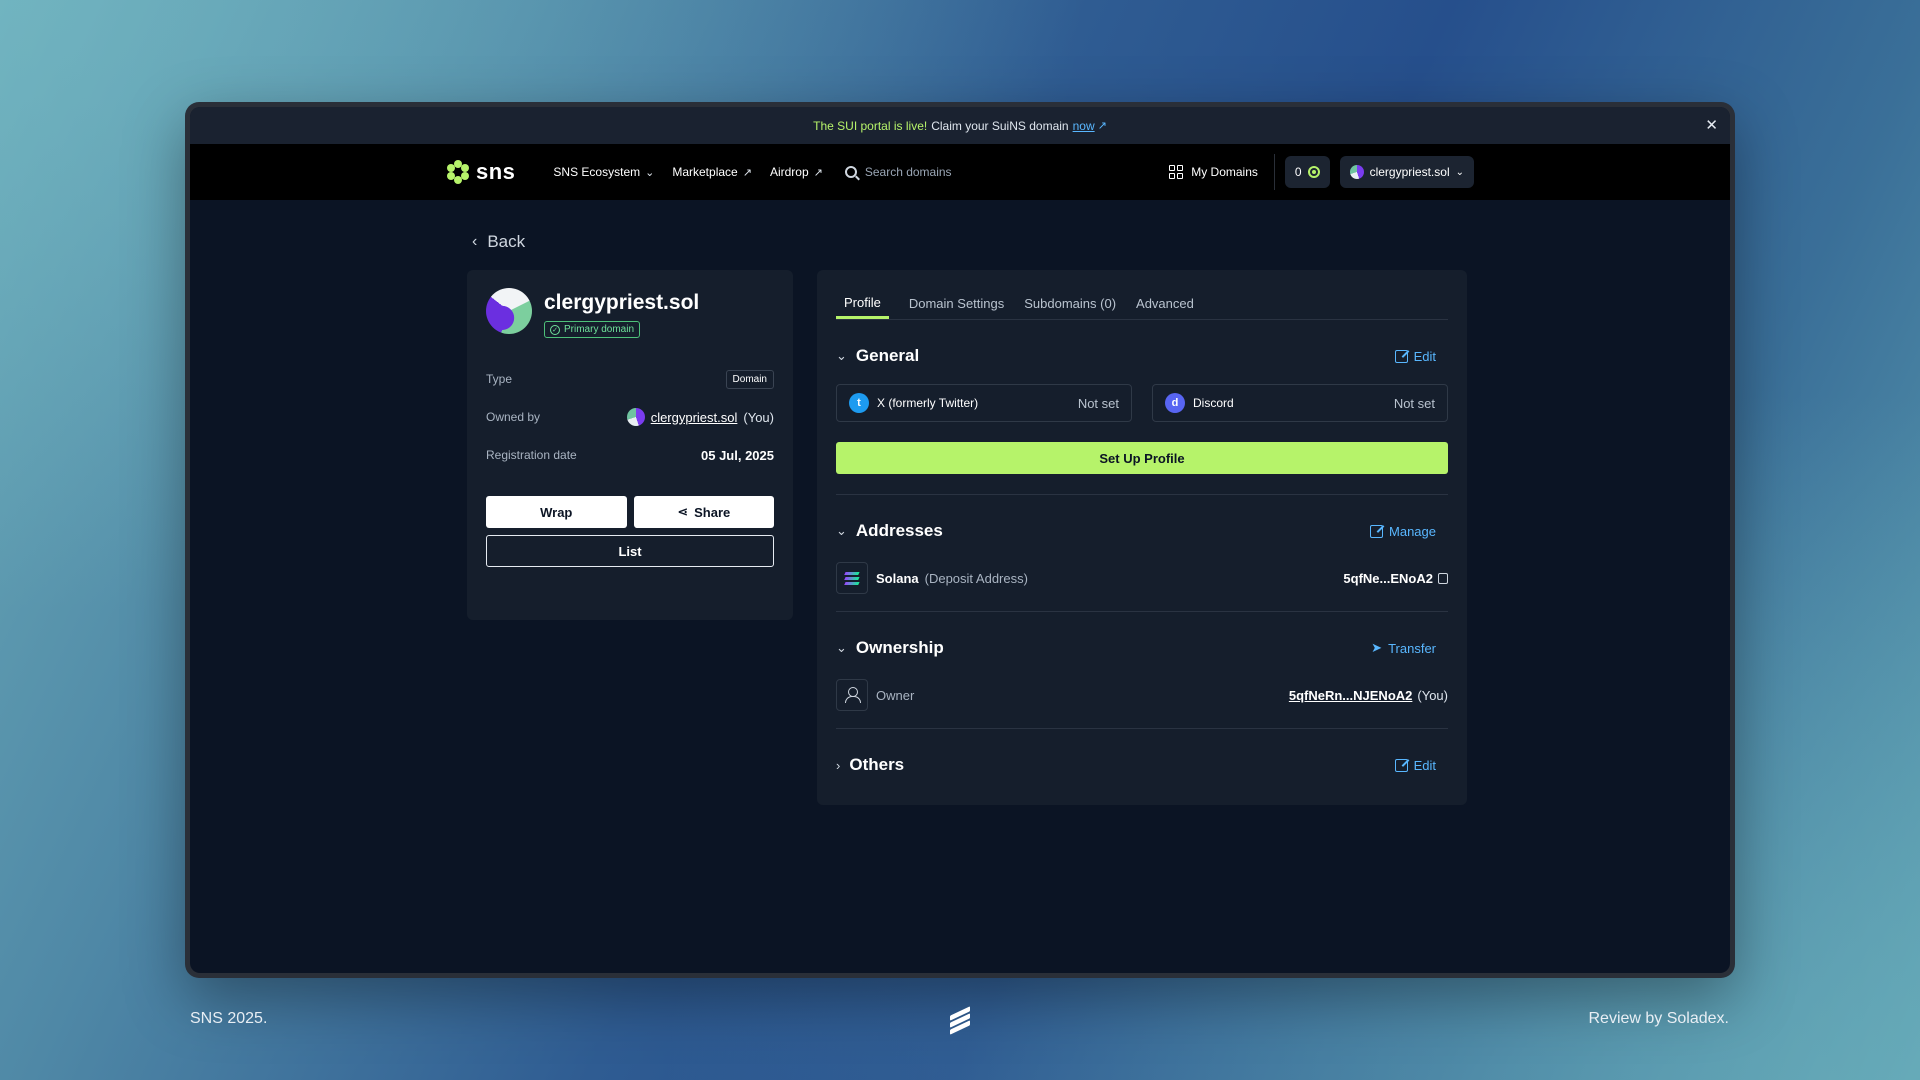  What do you see at coordinates (1388, 578) in the screenshot?
I see `address-text: 5qfNe...ENoA2` at bounding box center [1388, 578].